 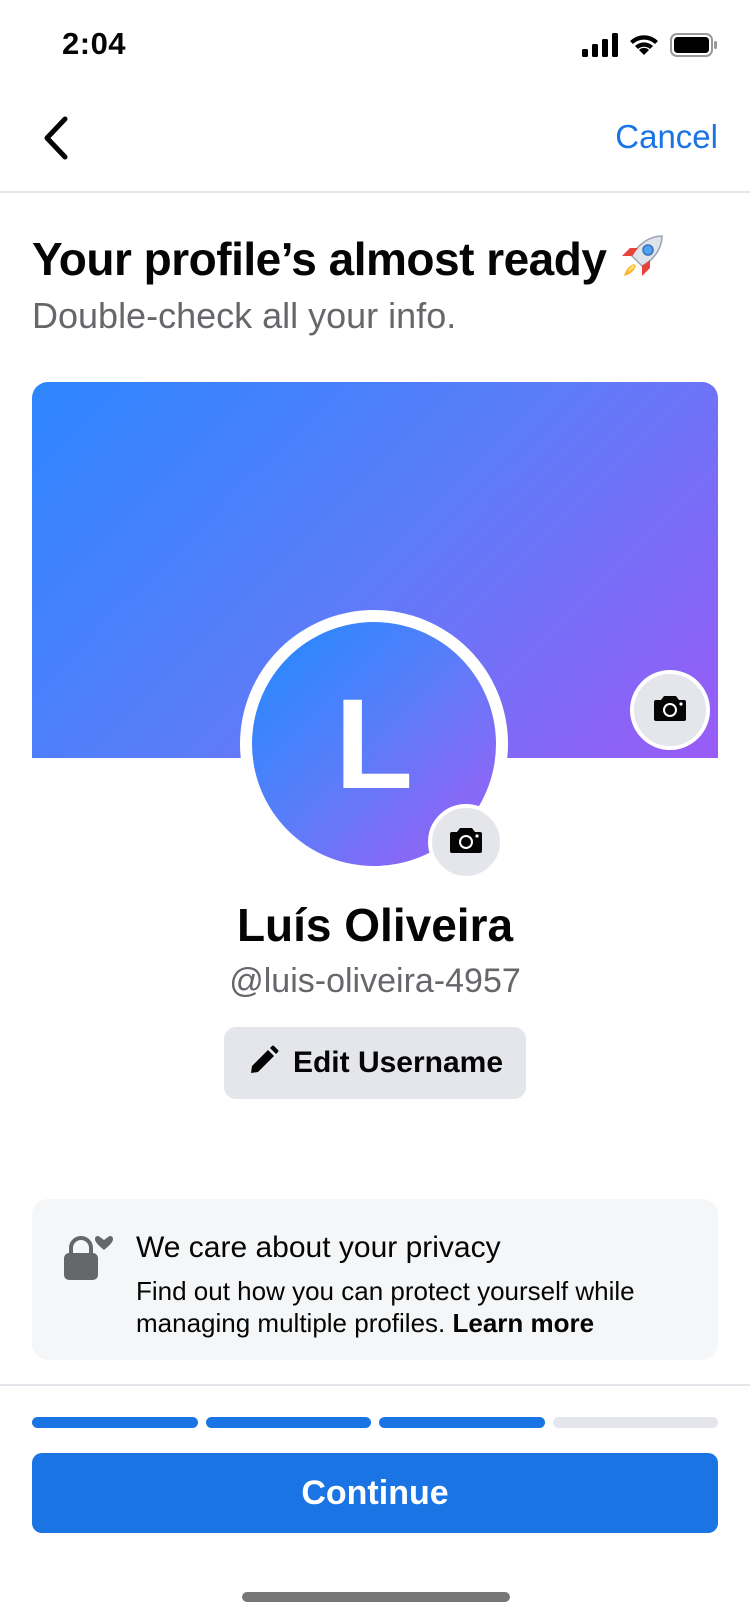 I want to click on nav-bar: Cancel, so click(x=375, y=140).